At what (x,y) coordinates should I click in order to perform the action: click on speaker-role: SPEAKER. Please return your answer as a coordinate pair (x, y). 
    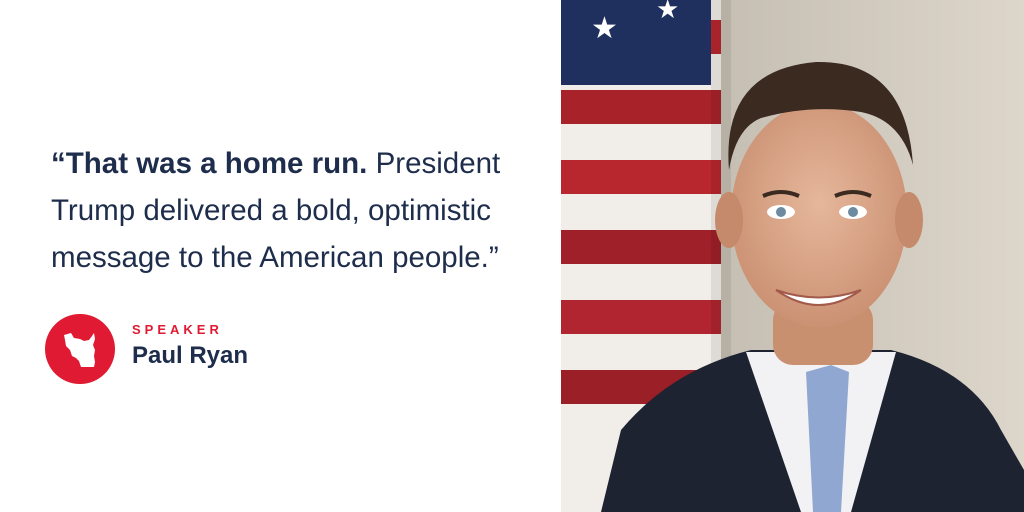
    Looking at the image, I should click on (177, 329).